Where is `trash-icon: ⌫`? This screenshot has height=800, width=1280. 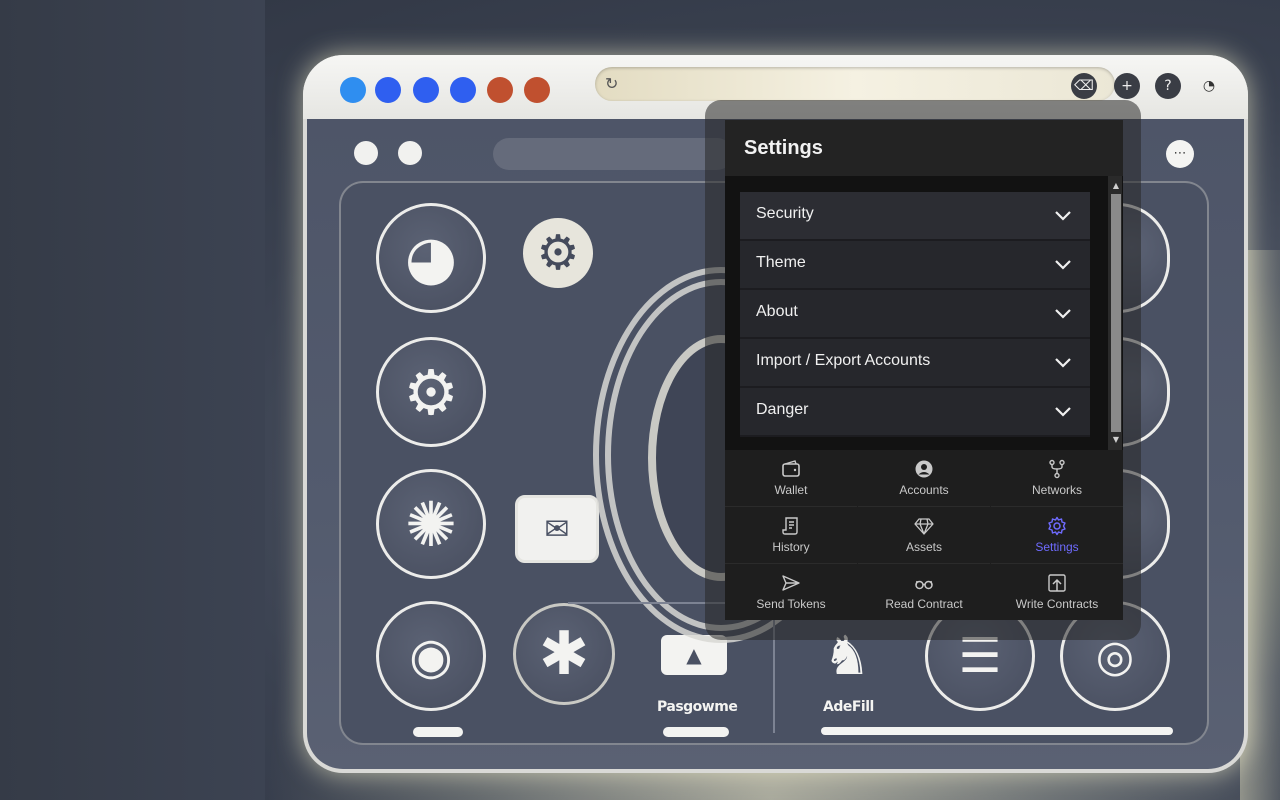
trash-icon: ⌫ is located at coordinates (1084, 86).